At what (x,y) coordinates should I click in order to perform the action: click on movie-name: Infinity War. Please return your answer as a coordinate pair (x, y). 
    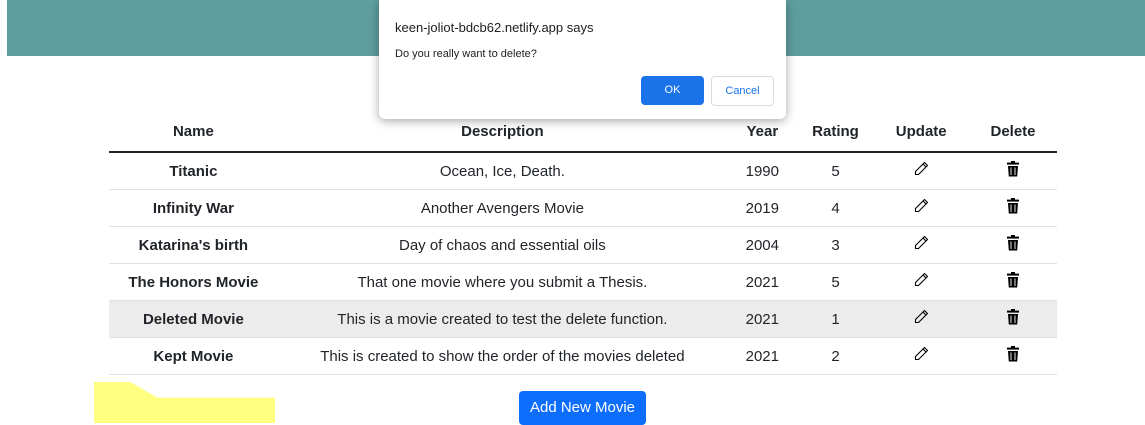
    Looking at the image, I should click on (193, 208).